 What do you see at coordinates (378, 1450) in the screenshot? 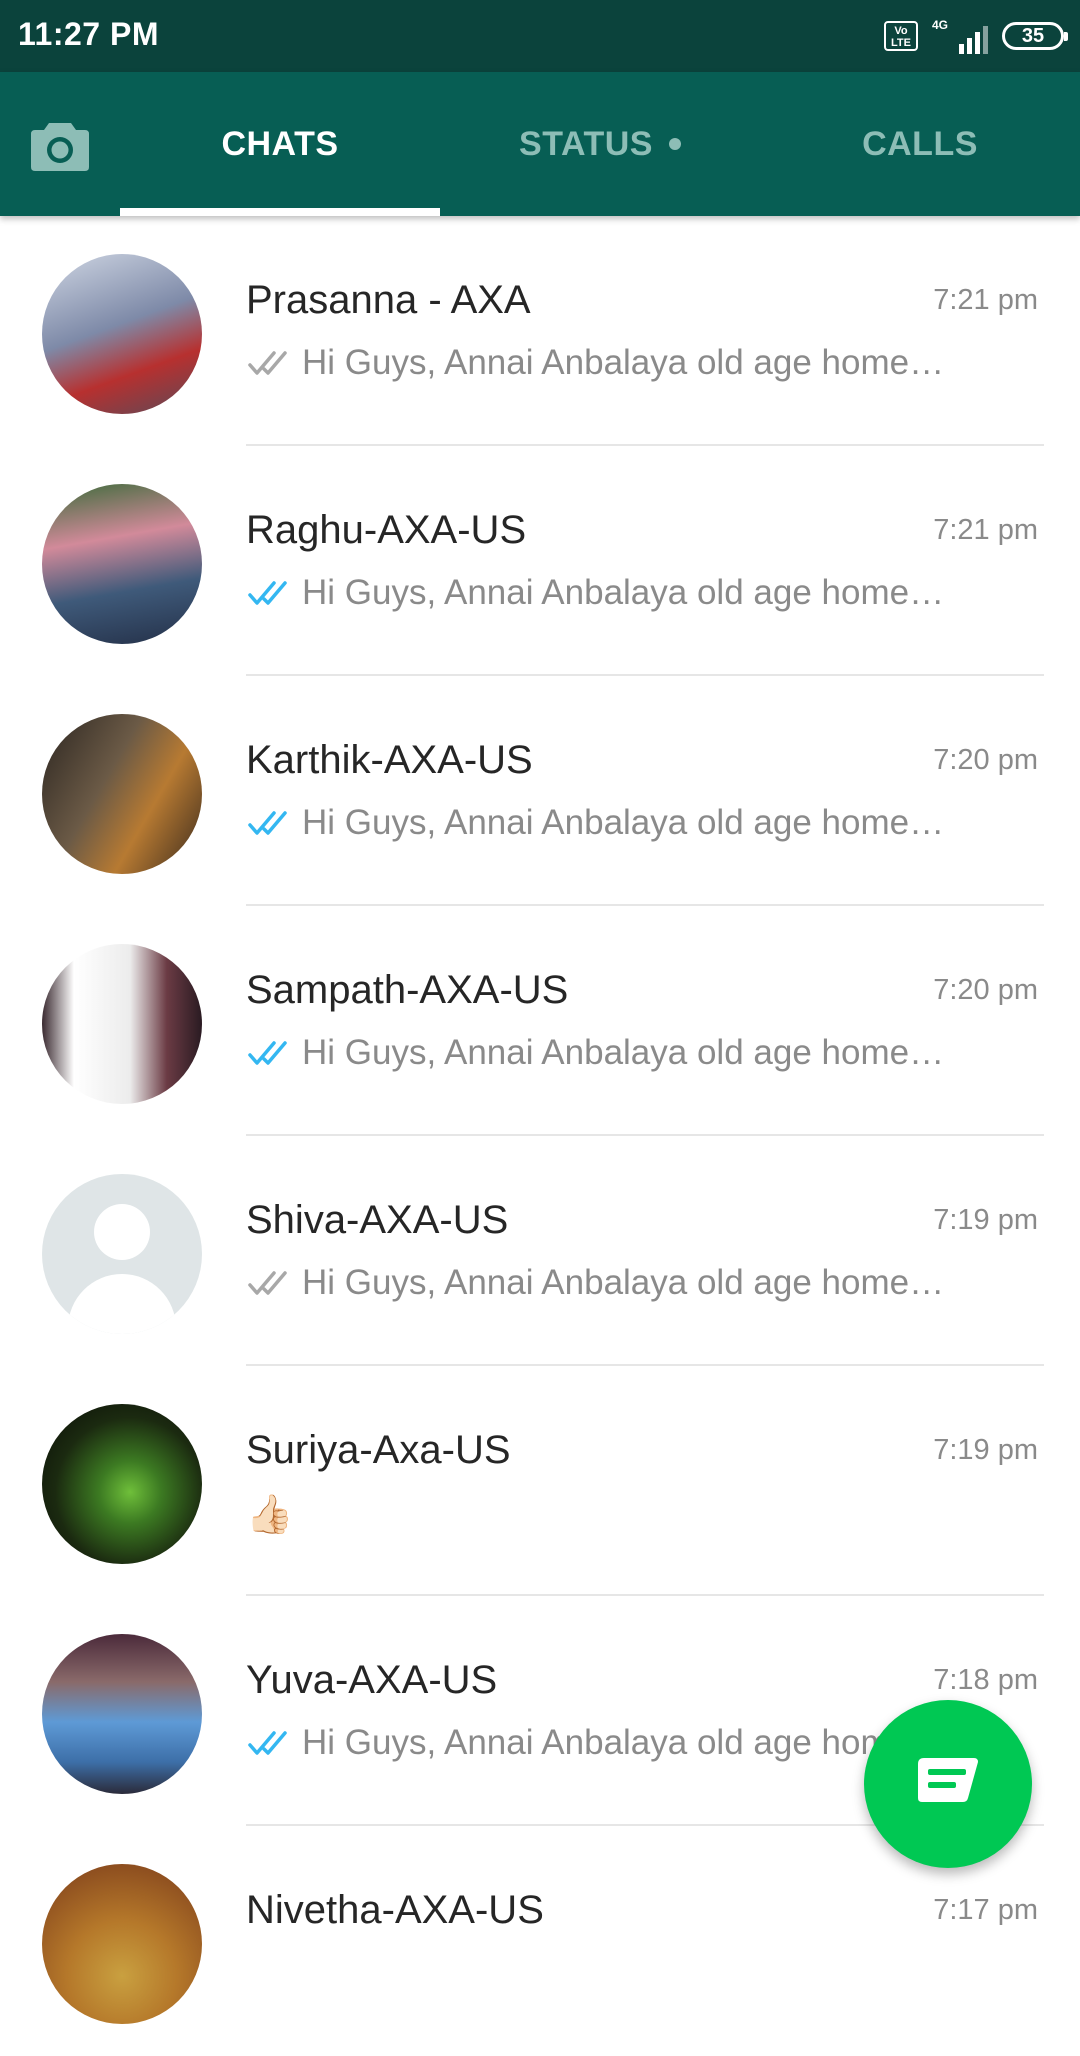
I see `chat-name: Suriya-Axa-US` at bounding box center [378, 1450].